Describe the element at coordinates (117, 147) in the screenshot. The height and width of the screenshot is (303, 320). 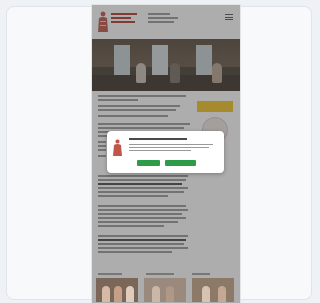
I see `cookie-figure-icon` at that location.